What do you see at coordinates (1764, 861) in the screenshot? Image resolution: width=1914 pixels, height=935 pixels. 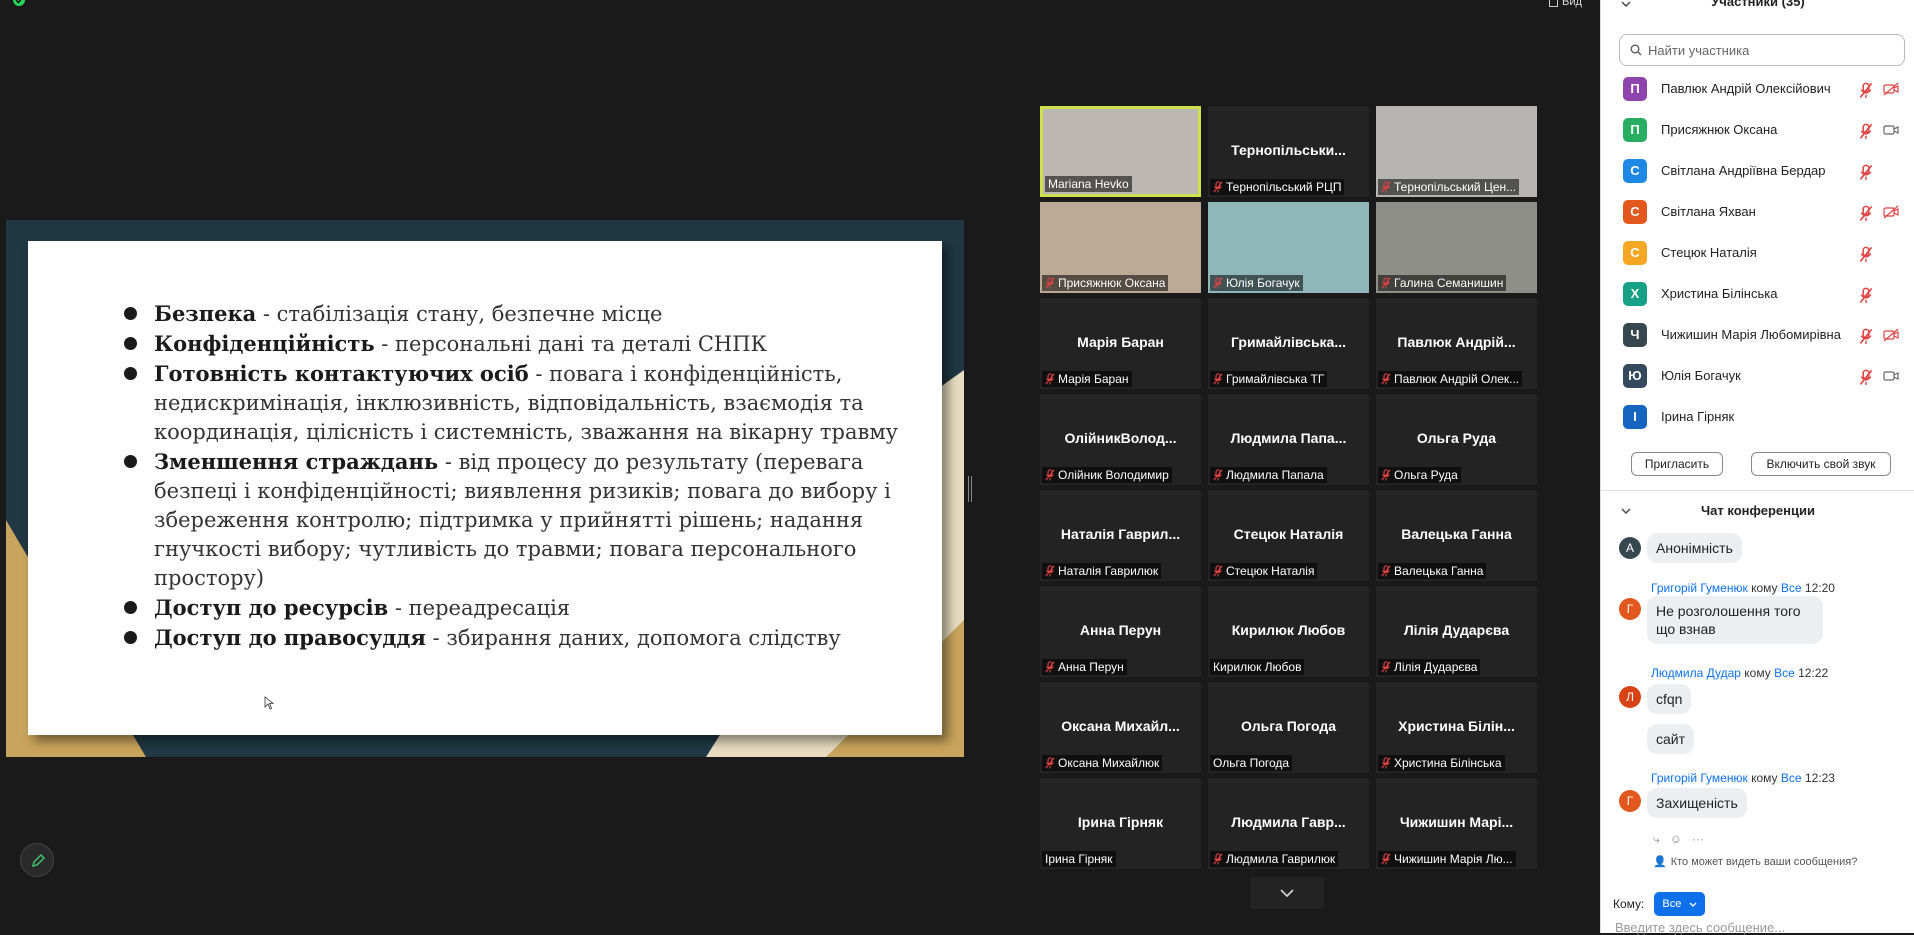 I see `who-can-see-text: Кто может видеть ваши сообщения?` at bounding box center [1764, 861].